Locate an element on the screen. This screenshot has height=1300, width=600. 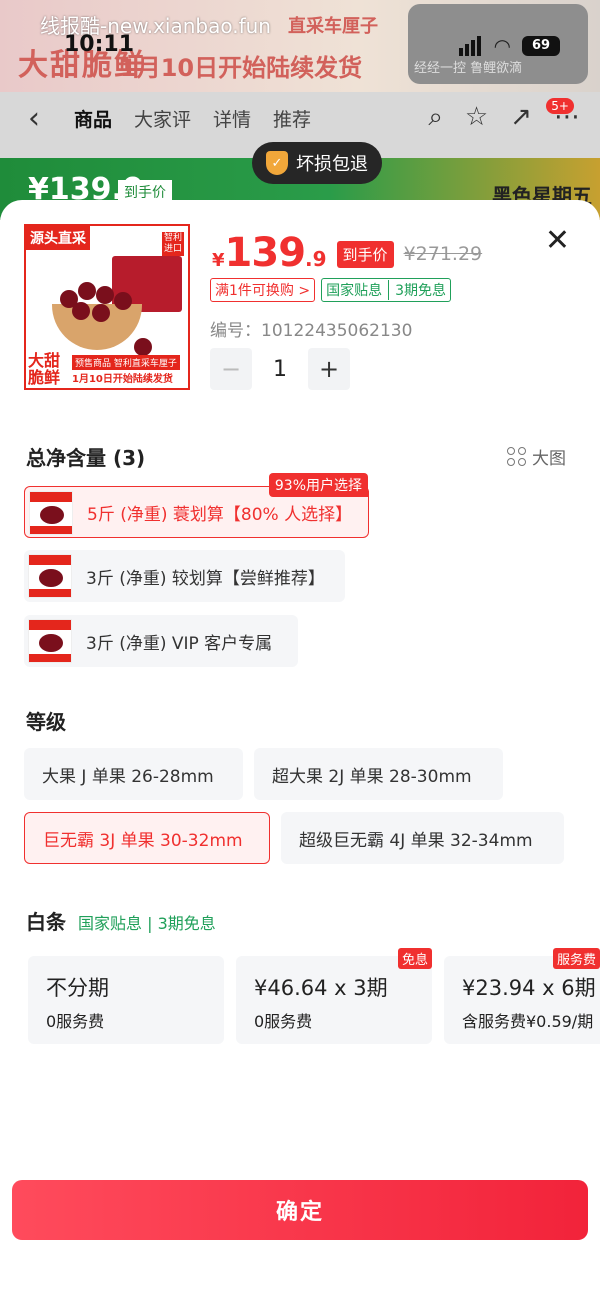
toast-text: 坏损包退 is located at coordinates (332, 164).